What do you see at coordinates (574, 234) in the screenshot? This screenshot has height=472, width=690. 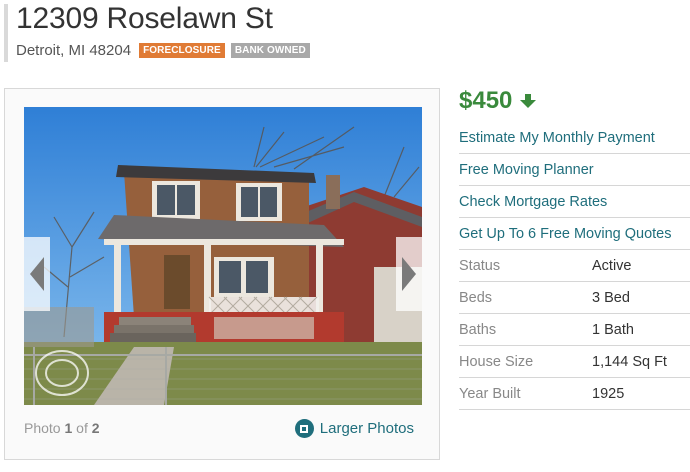 I see `moving-quotes-link: Get Up To 6 Free Moving Quotes` at bounding box center [574, 234].